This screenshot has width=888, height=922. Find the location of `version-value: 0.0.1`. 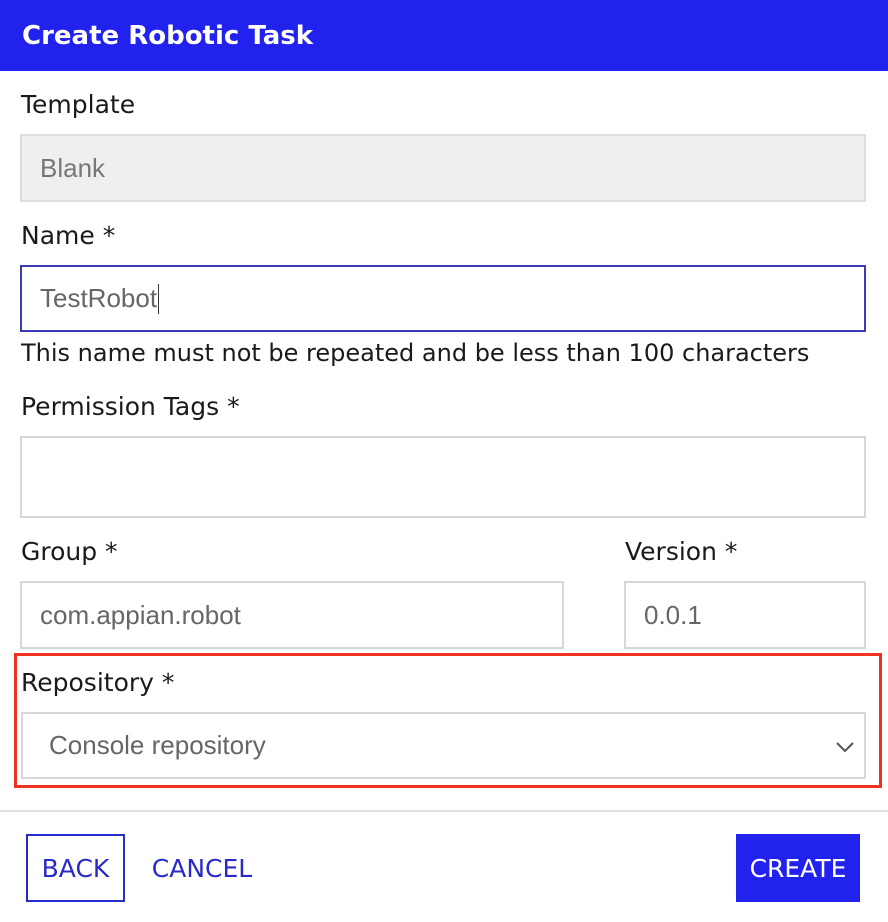

version-value: 0.0.1 is located at coordinates (673, 614).